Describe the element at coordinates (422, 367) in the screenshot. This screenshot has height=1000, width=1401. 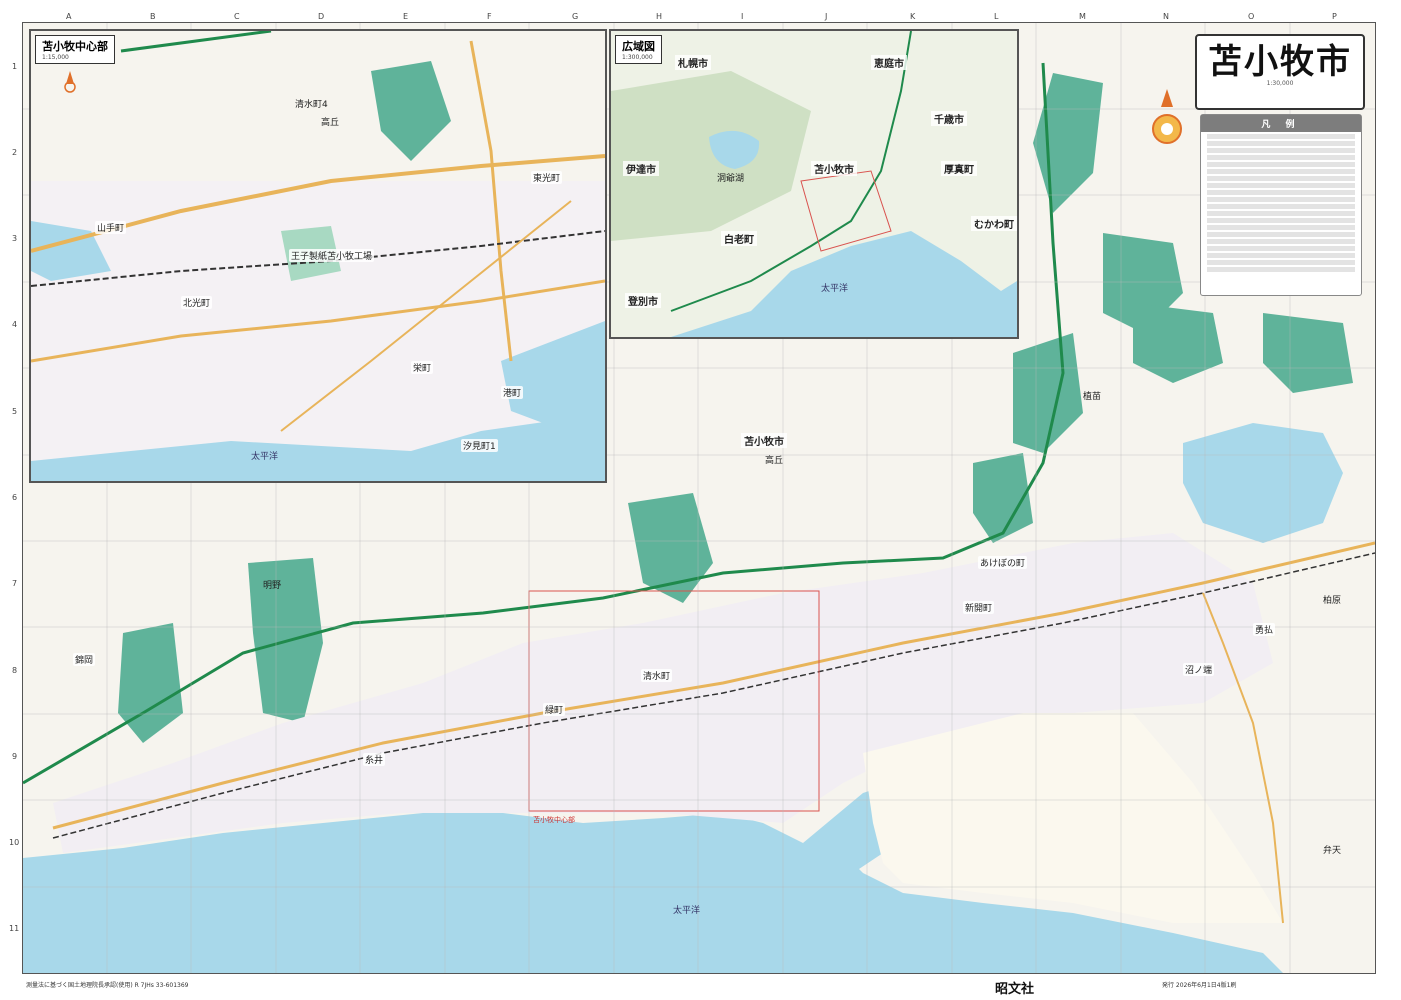
I see `inset-label-sakae: 栄町` at that location.